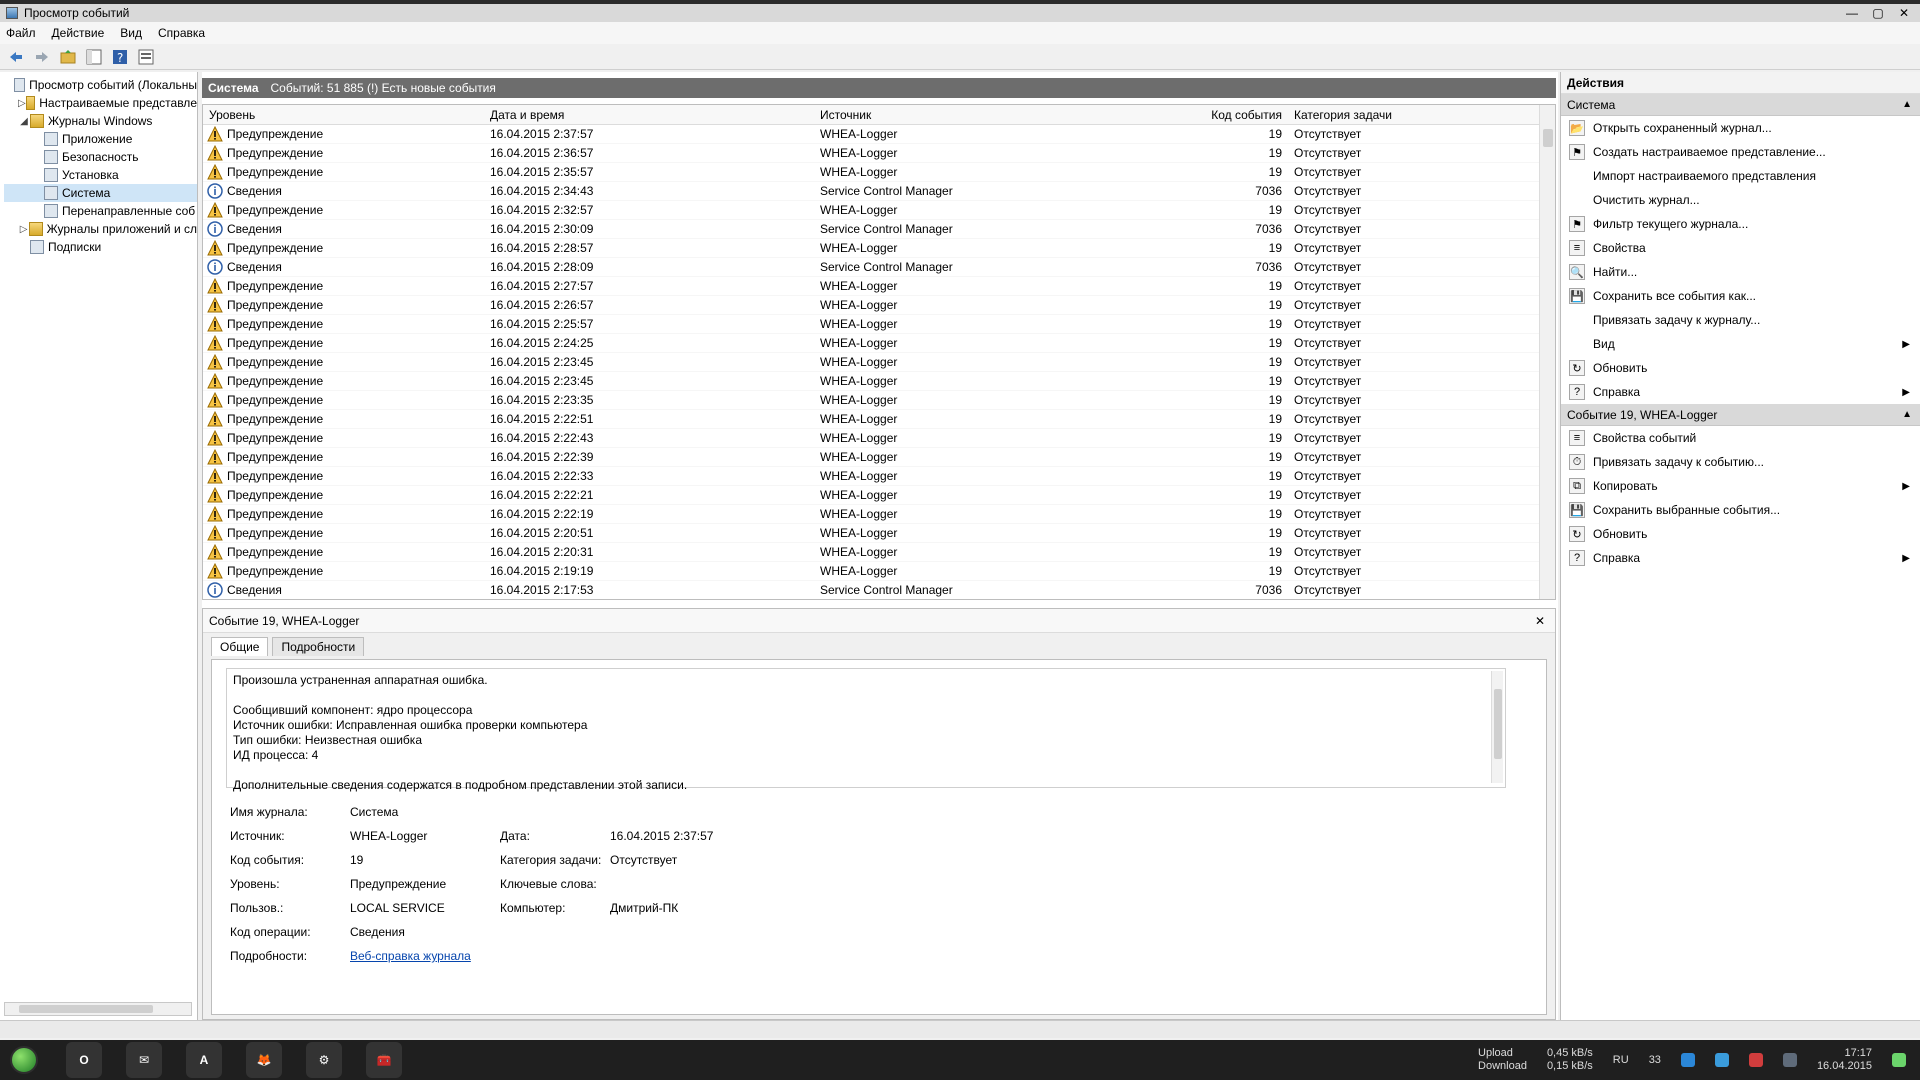  I want to click on tree-expander-icon: ◢, so click(24, 121).